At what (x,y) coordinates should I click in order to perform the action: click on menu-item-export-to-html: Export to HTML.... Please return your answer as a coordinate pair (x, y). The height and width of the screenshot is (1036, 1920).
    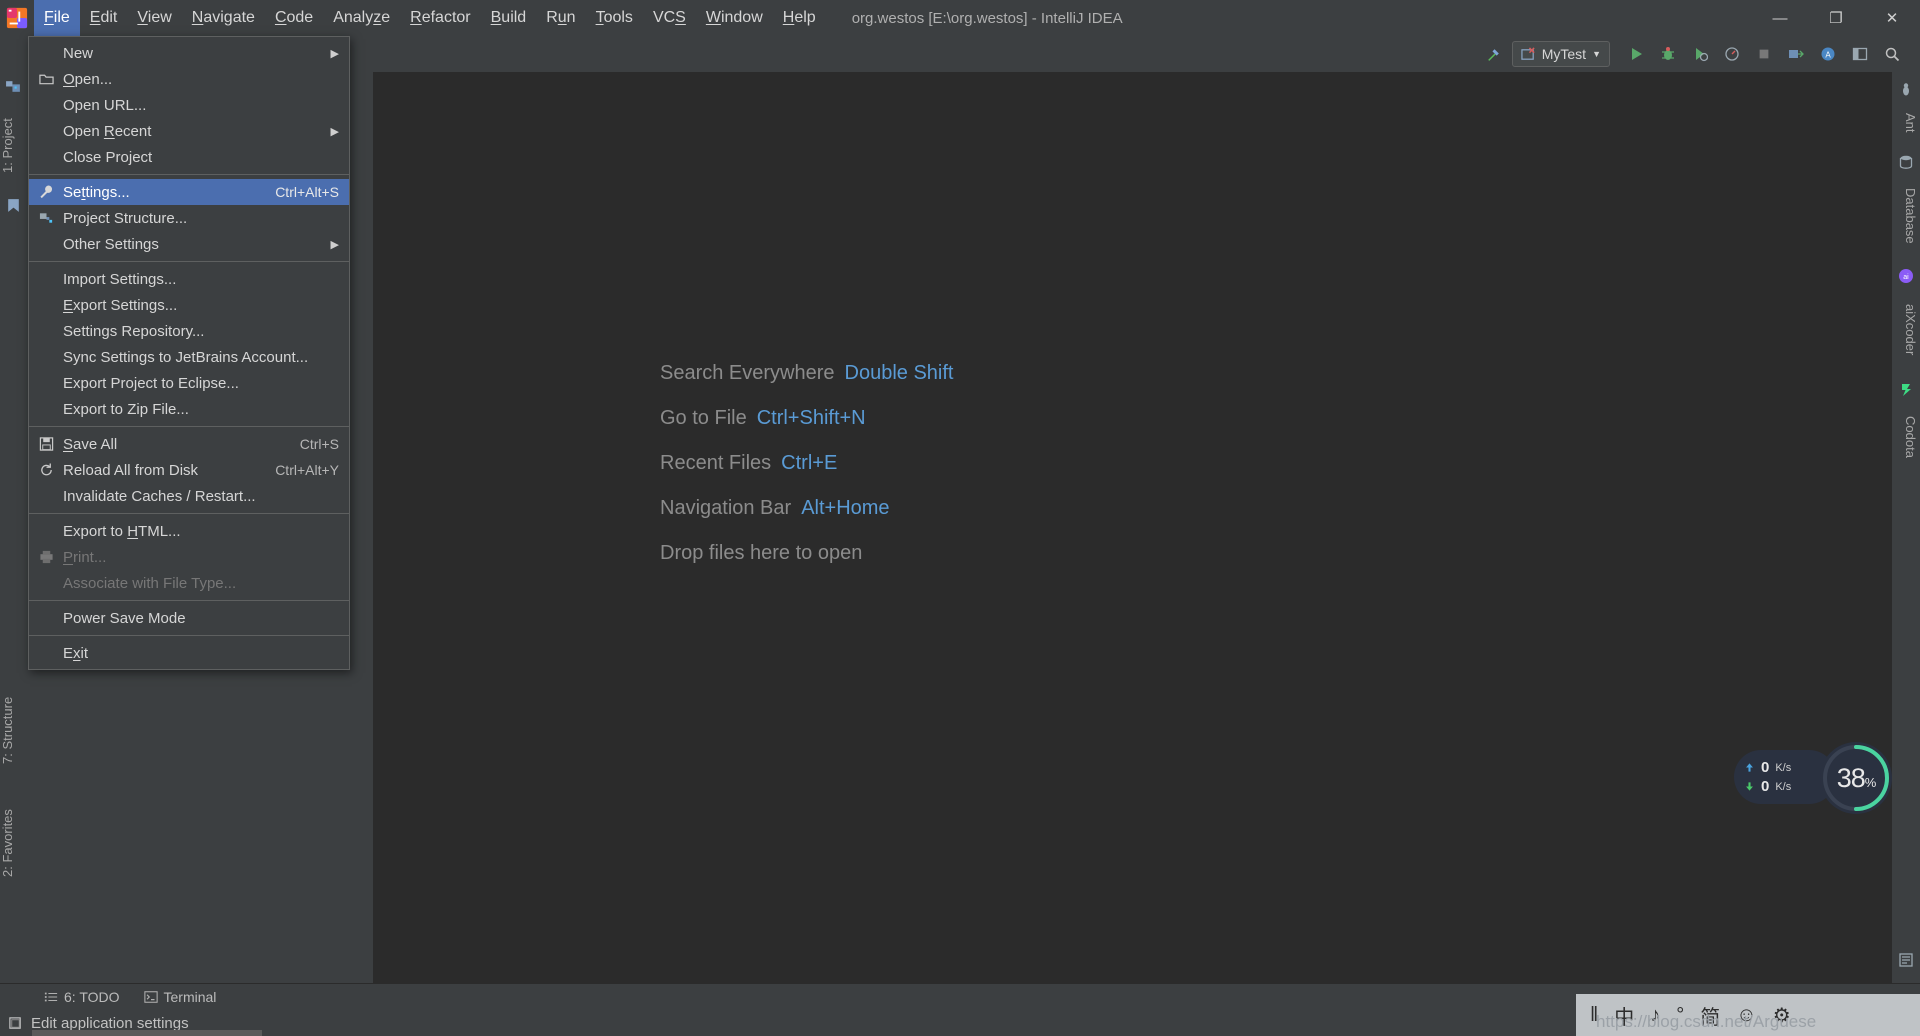
    Looking at the image, I should click on (189, 531).